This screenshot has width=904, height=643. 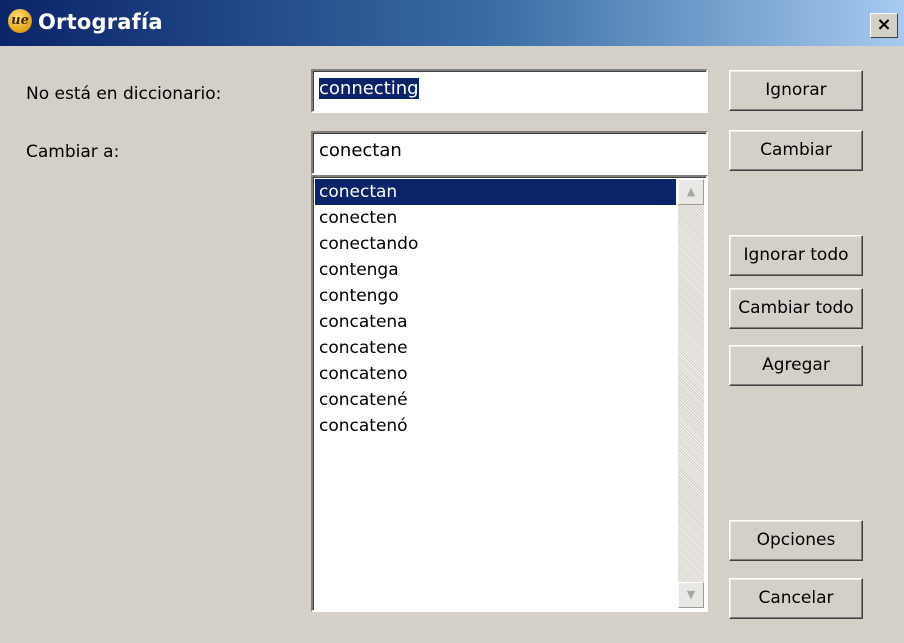 I want to click on suggestion-item: concatena, so click(x=495, y=322).